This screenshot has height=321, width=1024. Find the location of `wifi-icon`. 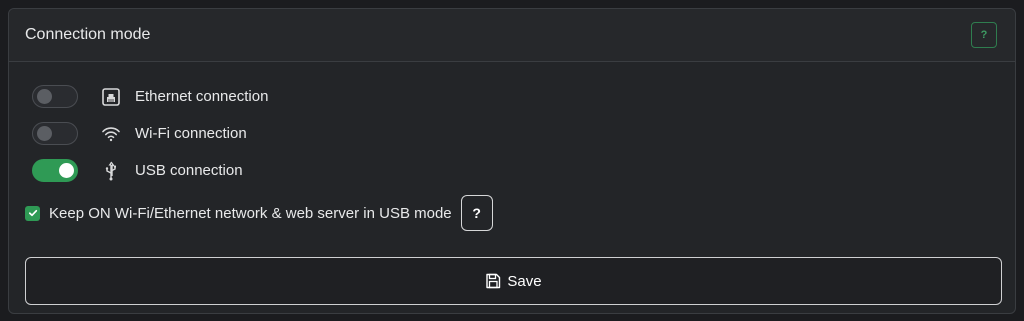

wifi-icon is located at coordinates (111, 134).